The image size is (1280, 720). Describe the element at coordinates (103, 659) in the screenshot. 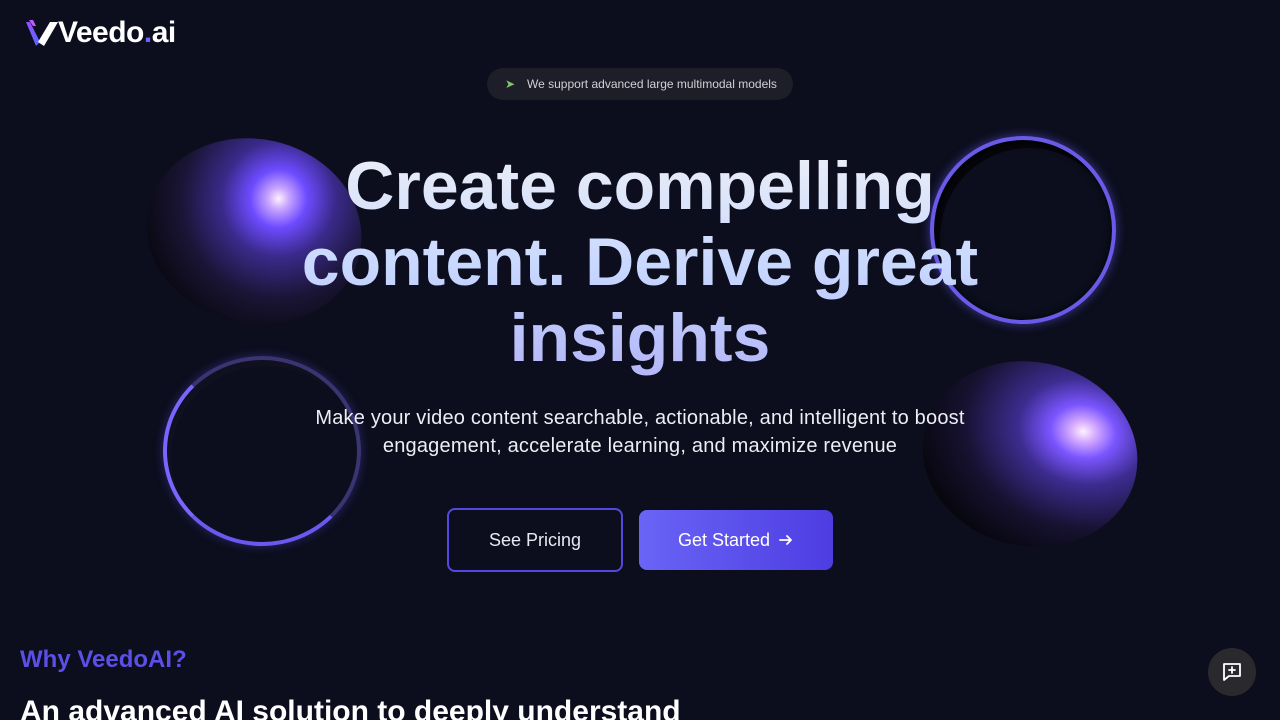

I see `why-section-label: Why VeedoAI?` at that location.